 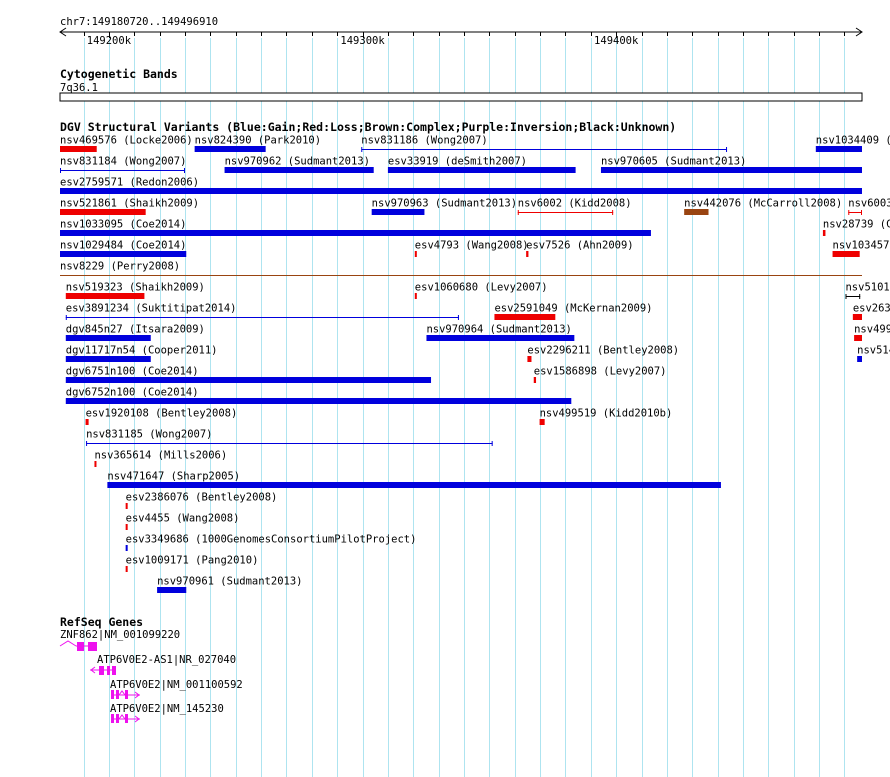 I want to click on gene-atp6v0e2-as1: ATP6V0E2-AS1|NR_027040, so click(x=163, y=664).